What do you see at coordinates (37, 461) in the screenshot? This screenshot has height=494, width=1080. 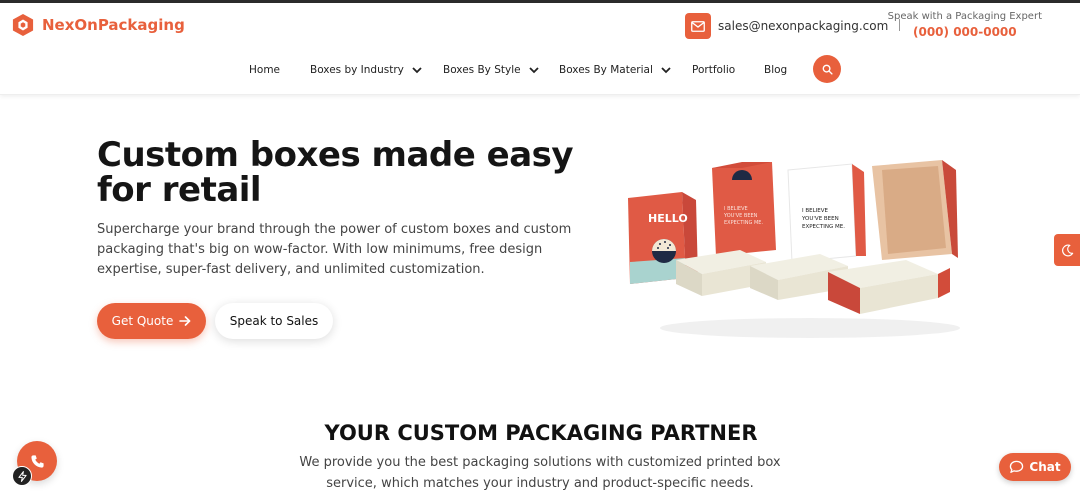 I see `phone-icon` at bounding box center [37, 461].